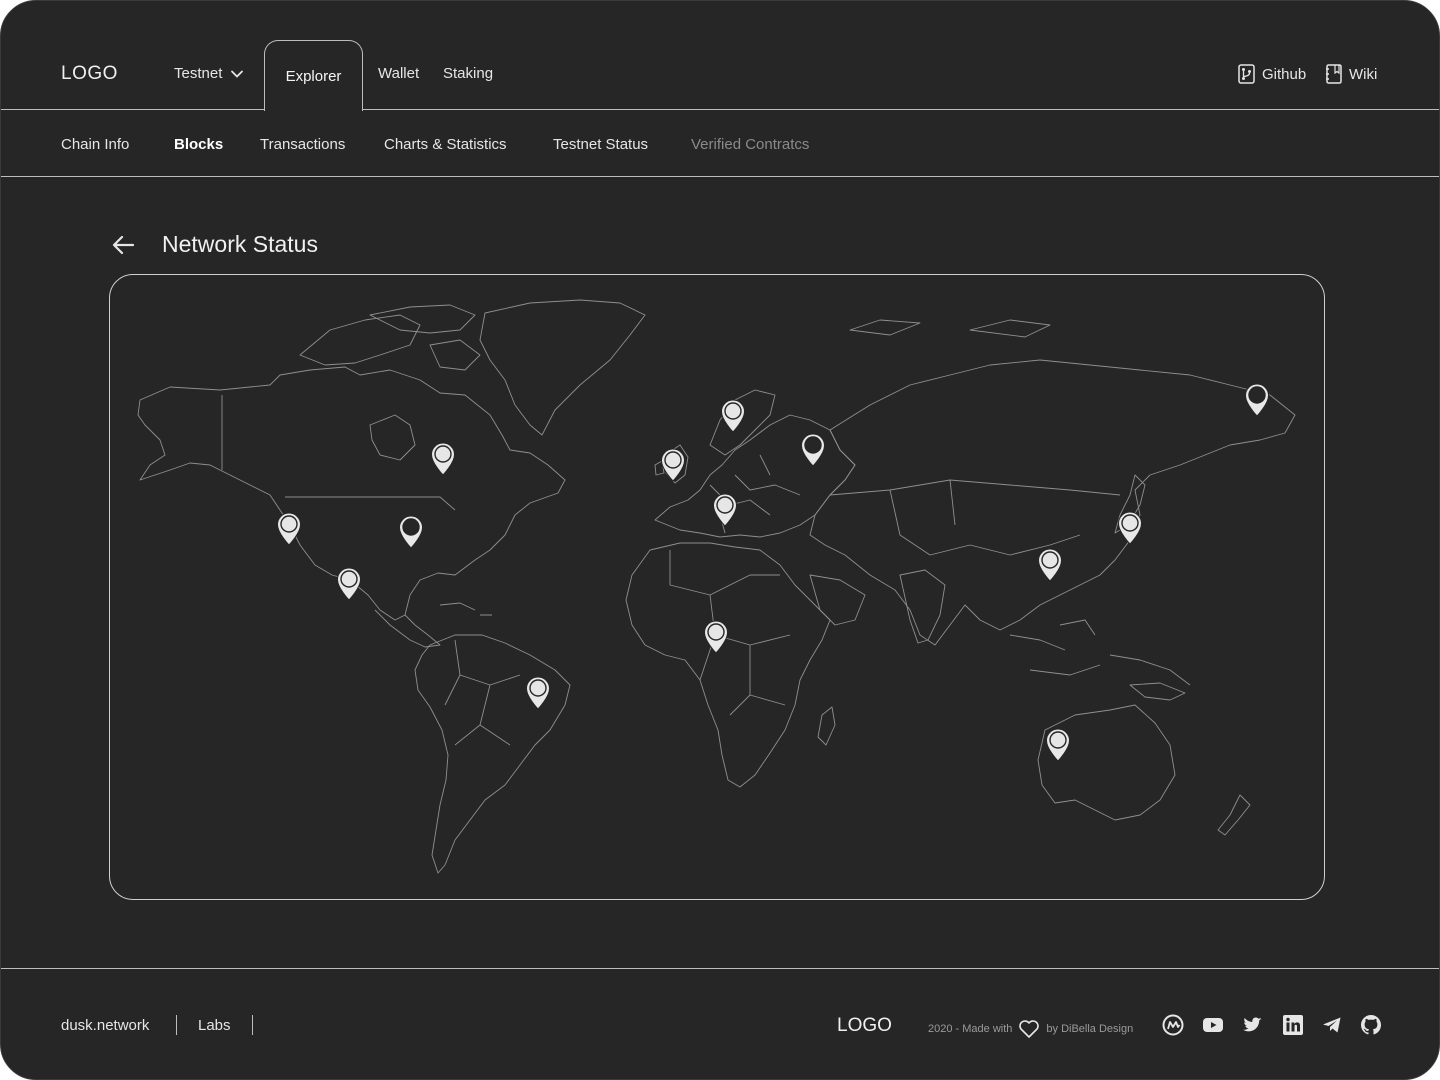 Image resolution: width=1440 pixels, height=1080 pixels. I want to click on map-pin-china, so click(1050, 565).